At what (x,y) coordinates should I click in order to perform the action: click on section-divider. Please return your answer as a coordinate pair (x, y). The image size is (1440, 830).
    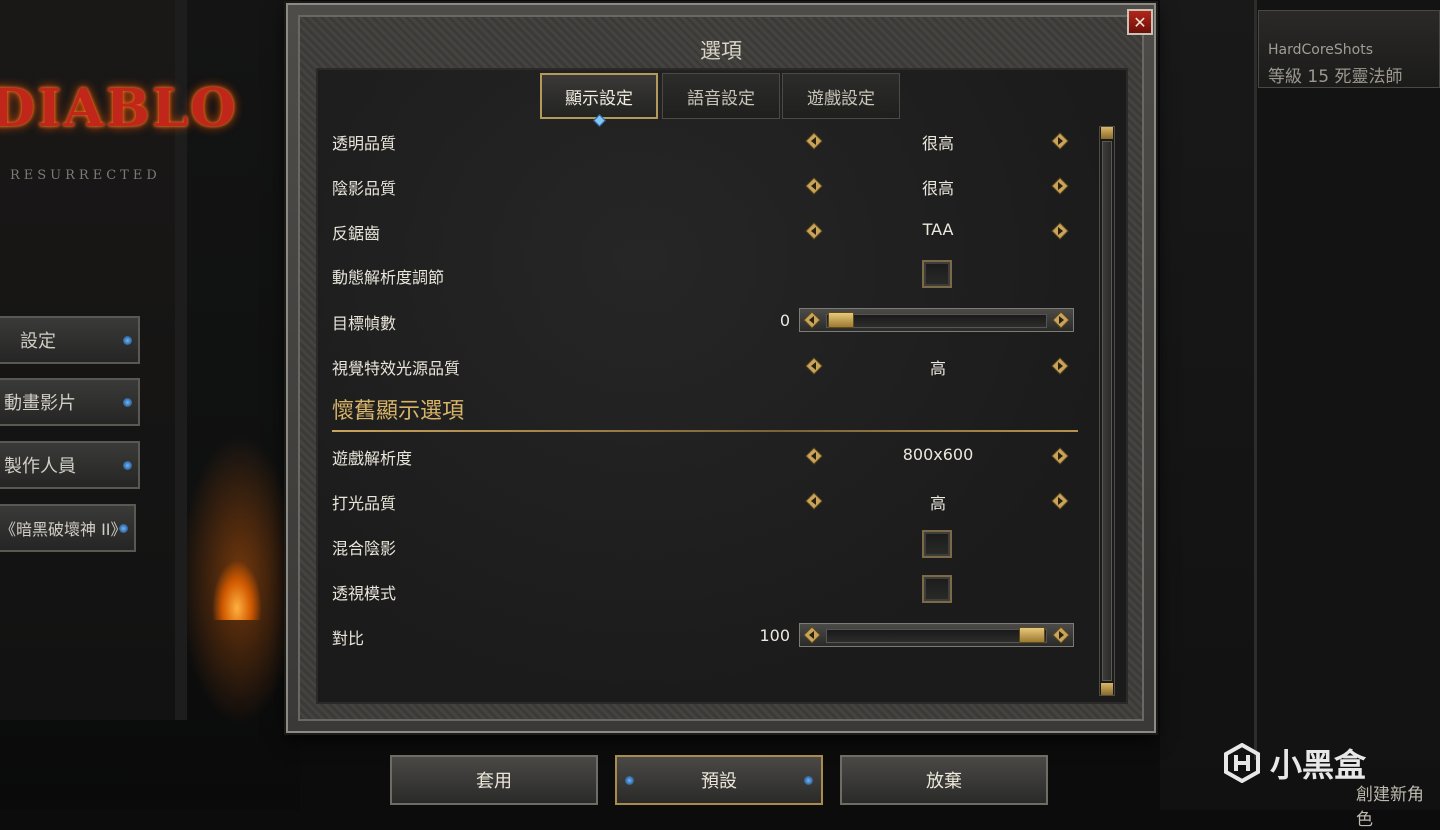
    Looking at the image, I should click on (705, 431).